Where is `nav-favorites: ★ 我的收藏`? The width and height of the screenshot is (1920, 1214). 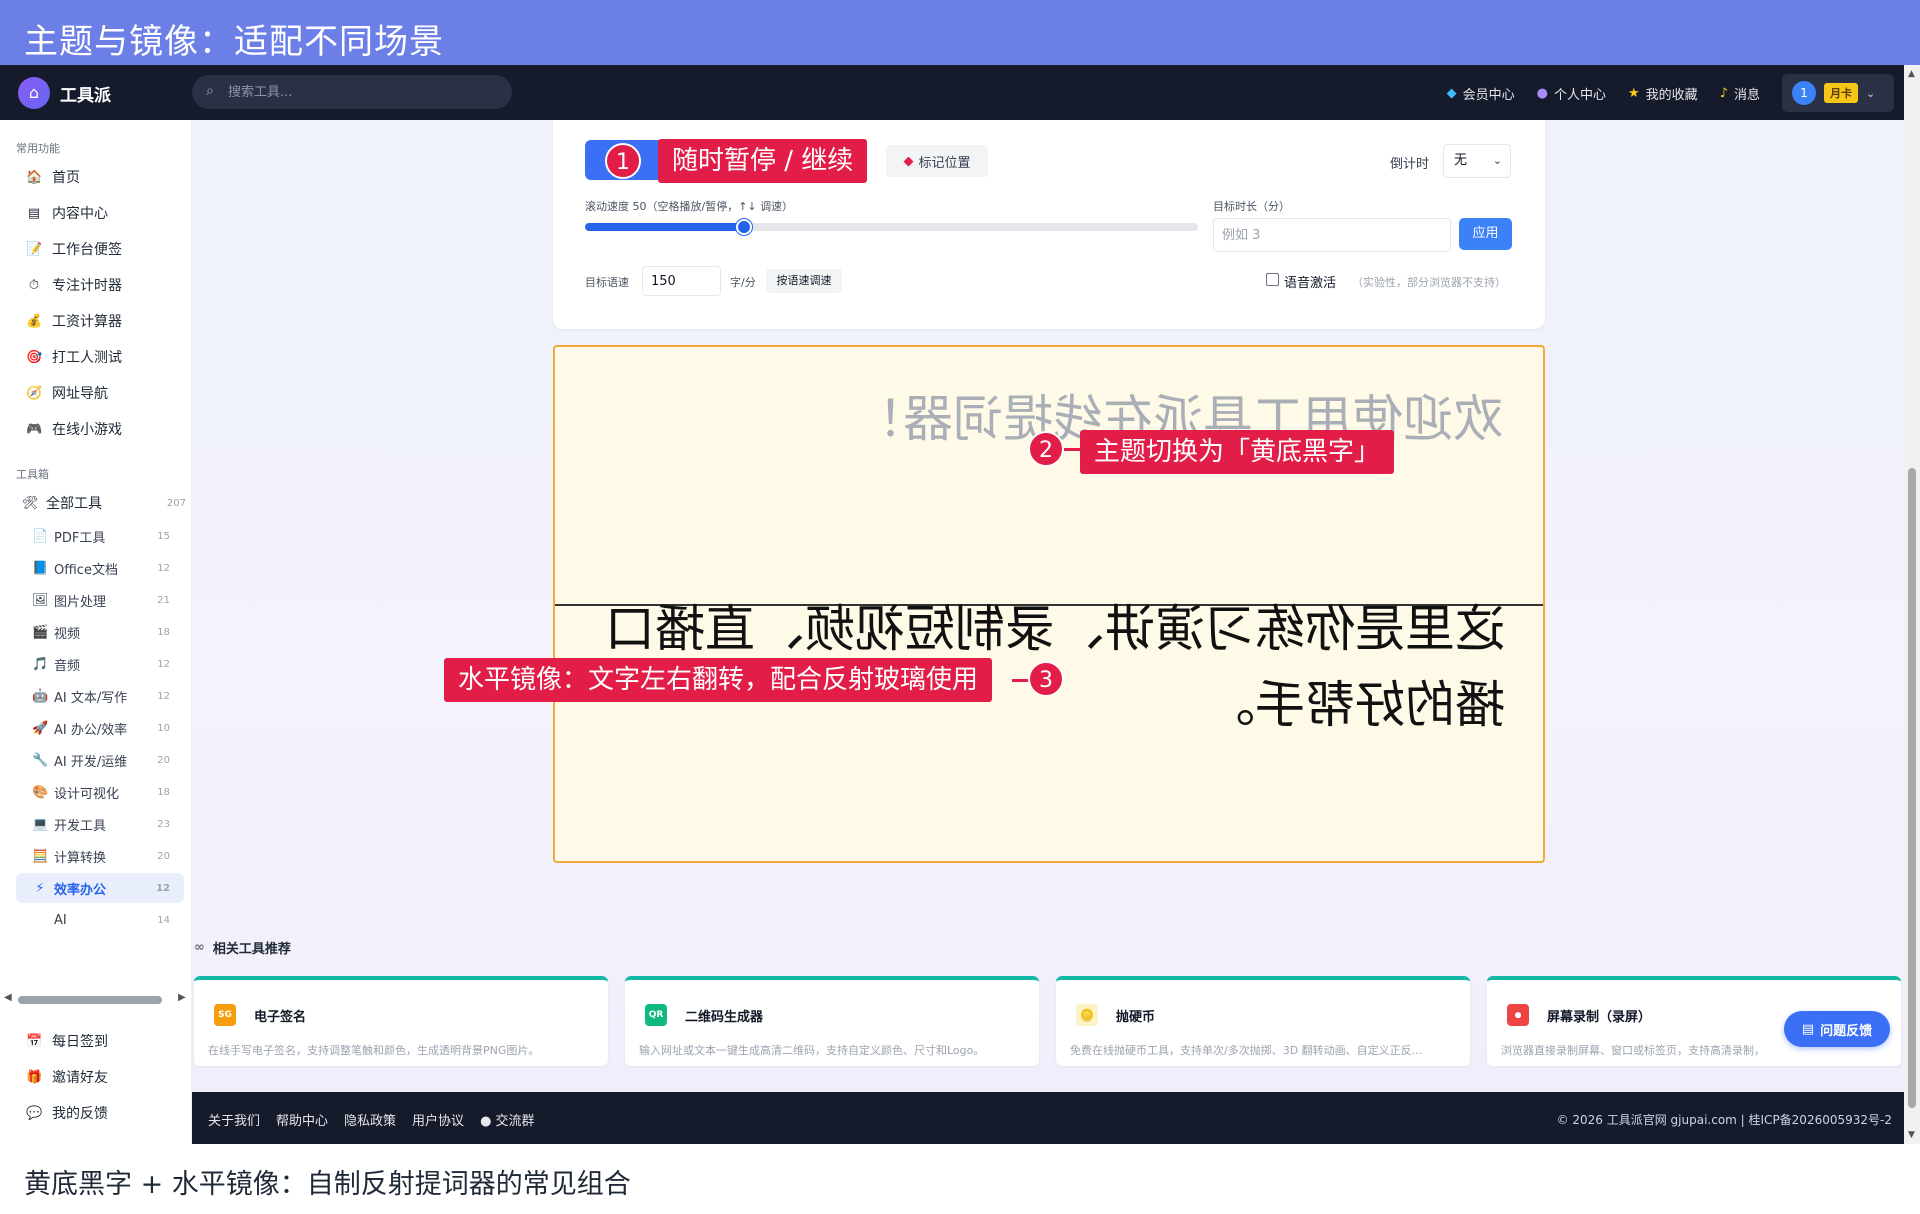 nav-favorites: ★ 我的收藏 is located at coordinates (1663, 93).